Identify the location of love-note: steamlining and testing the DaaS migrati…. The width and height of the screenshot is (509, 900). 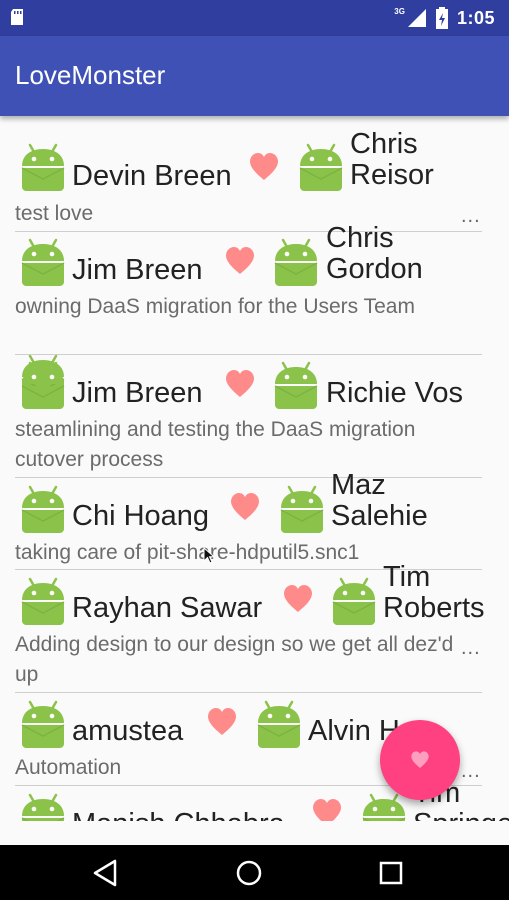
(215, 444).